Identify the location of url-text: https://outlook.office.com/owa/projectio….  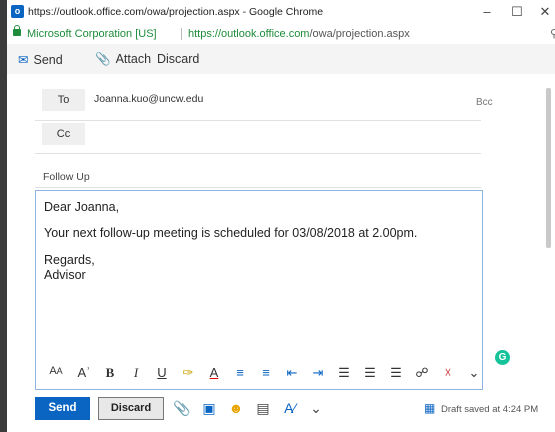
(299, 34).